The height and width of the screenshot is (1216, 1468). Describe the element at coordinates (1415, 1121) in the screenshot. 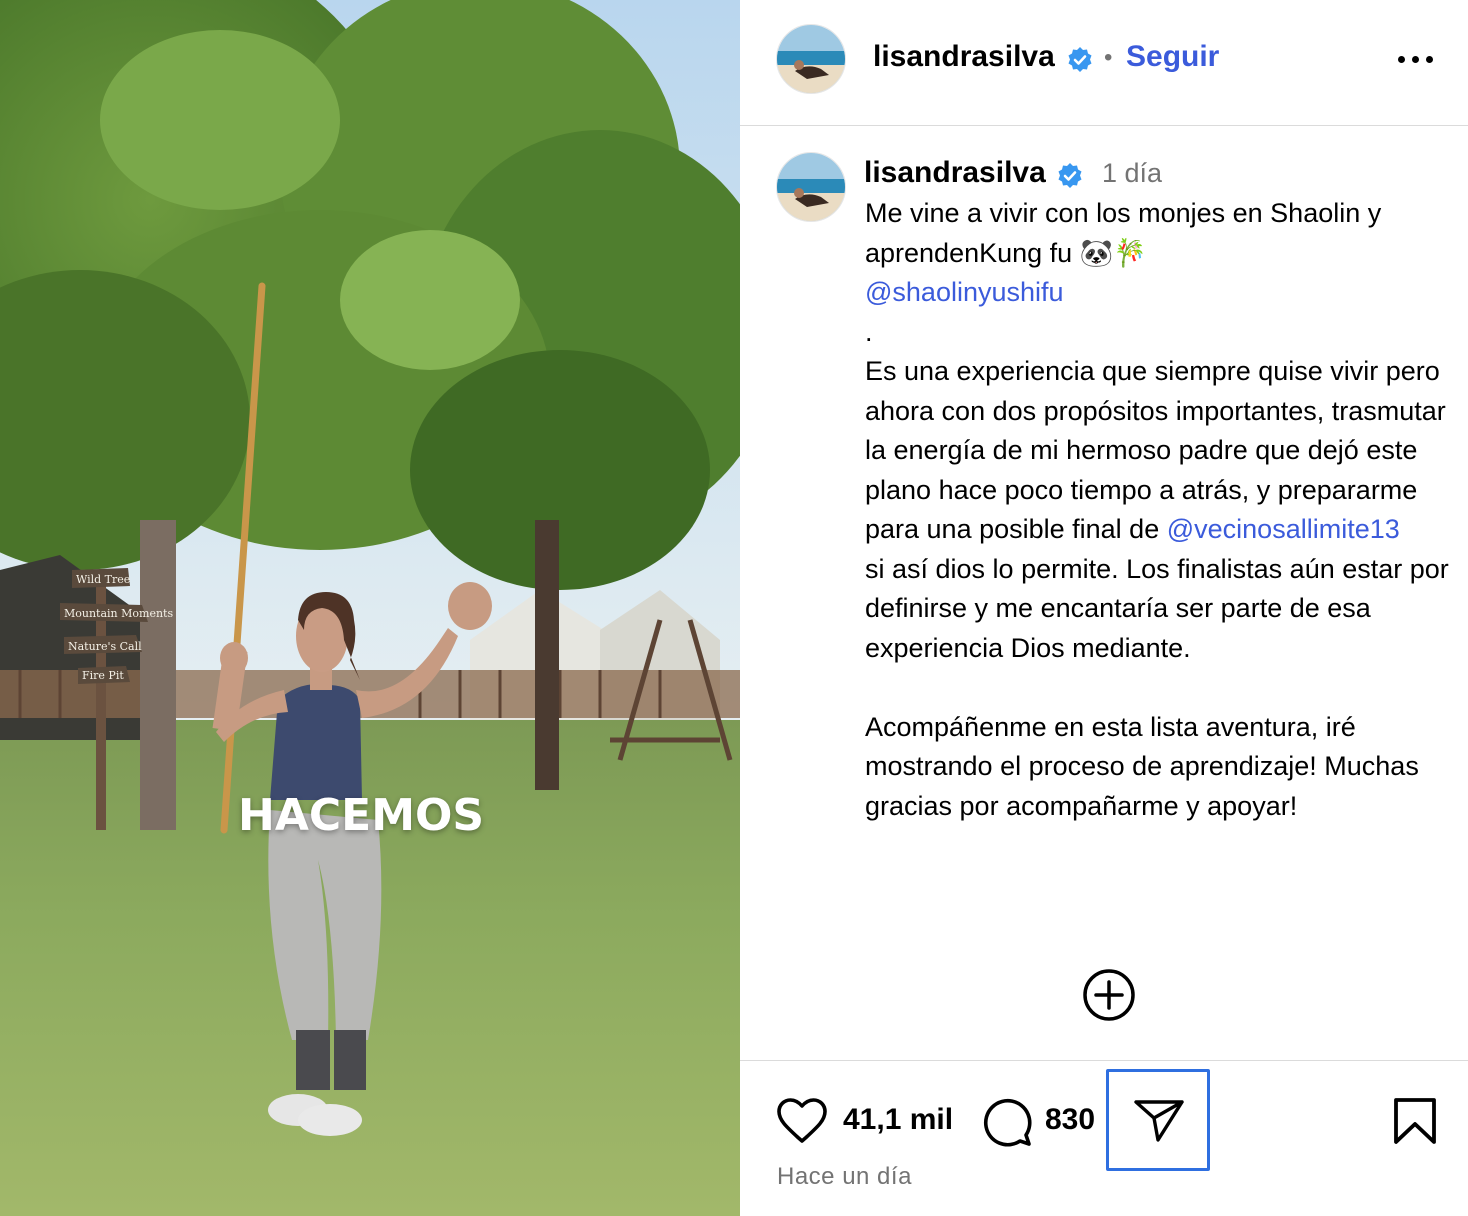

I see `bookmark-icon` at that location.